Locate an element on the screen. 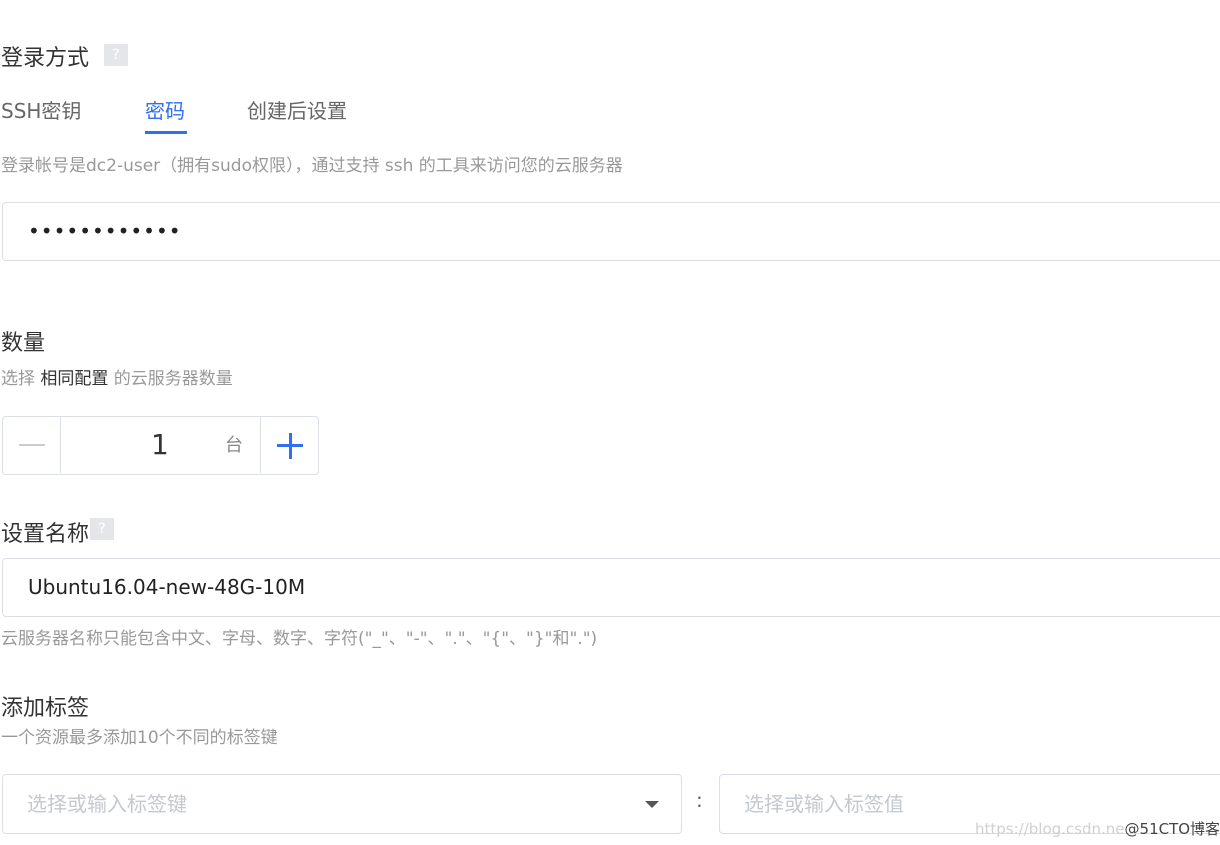 This screenshot has width=1220, height=845. tags-description: 一个资源最多添加10个不同的标签键 is located at coordinates (139, 738).